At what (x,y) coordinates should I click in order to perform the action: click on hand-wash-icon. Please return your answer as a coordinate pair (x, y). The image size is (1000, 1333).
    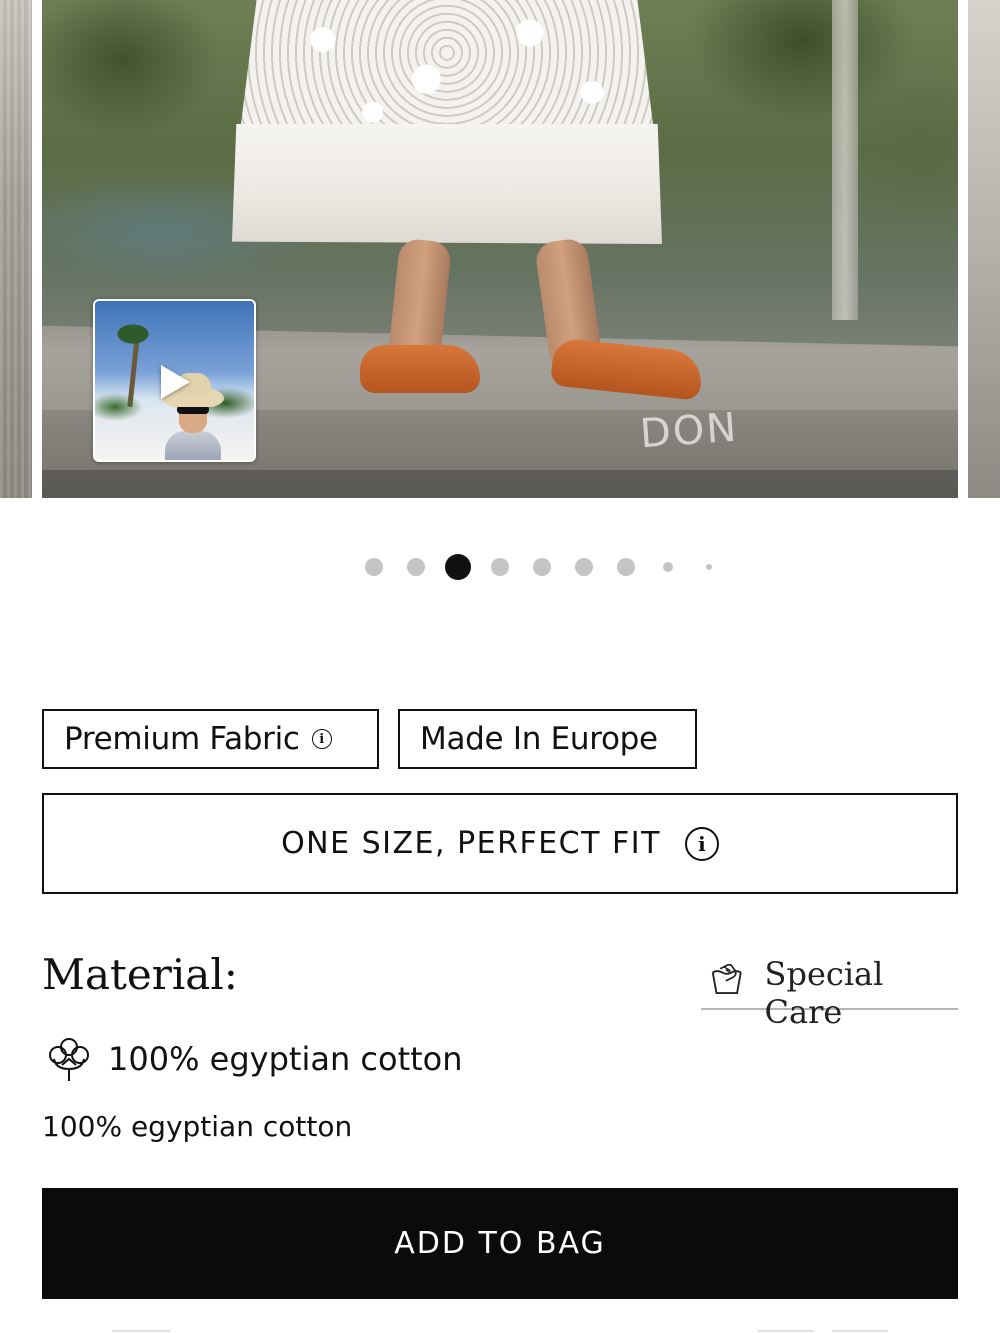
    Looking at the image, I should click on (726, 978).